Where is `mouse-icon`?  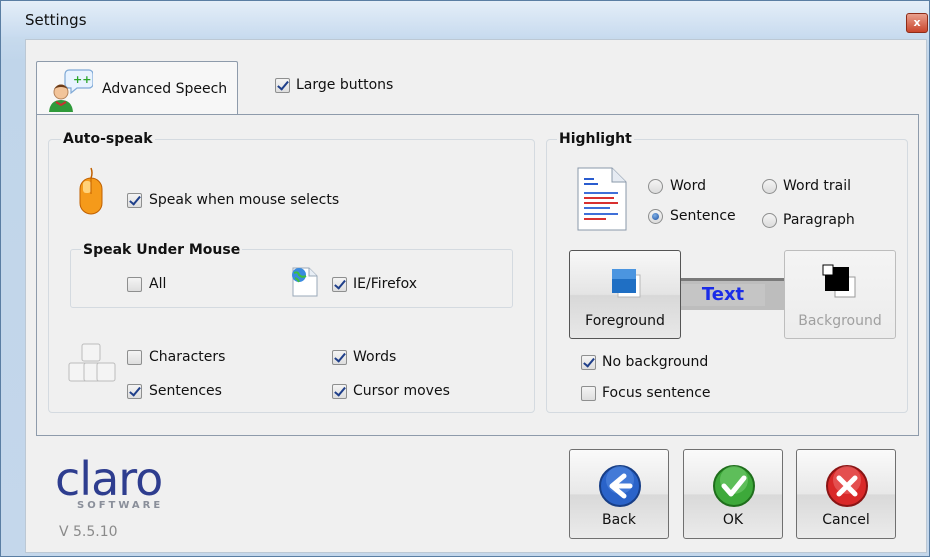 mouse-icon is located at coordinates (91, 191).